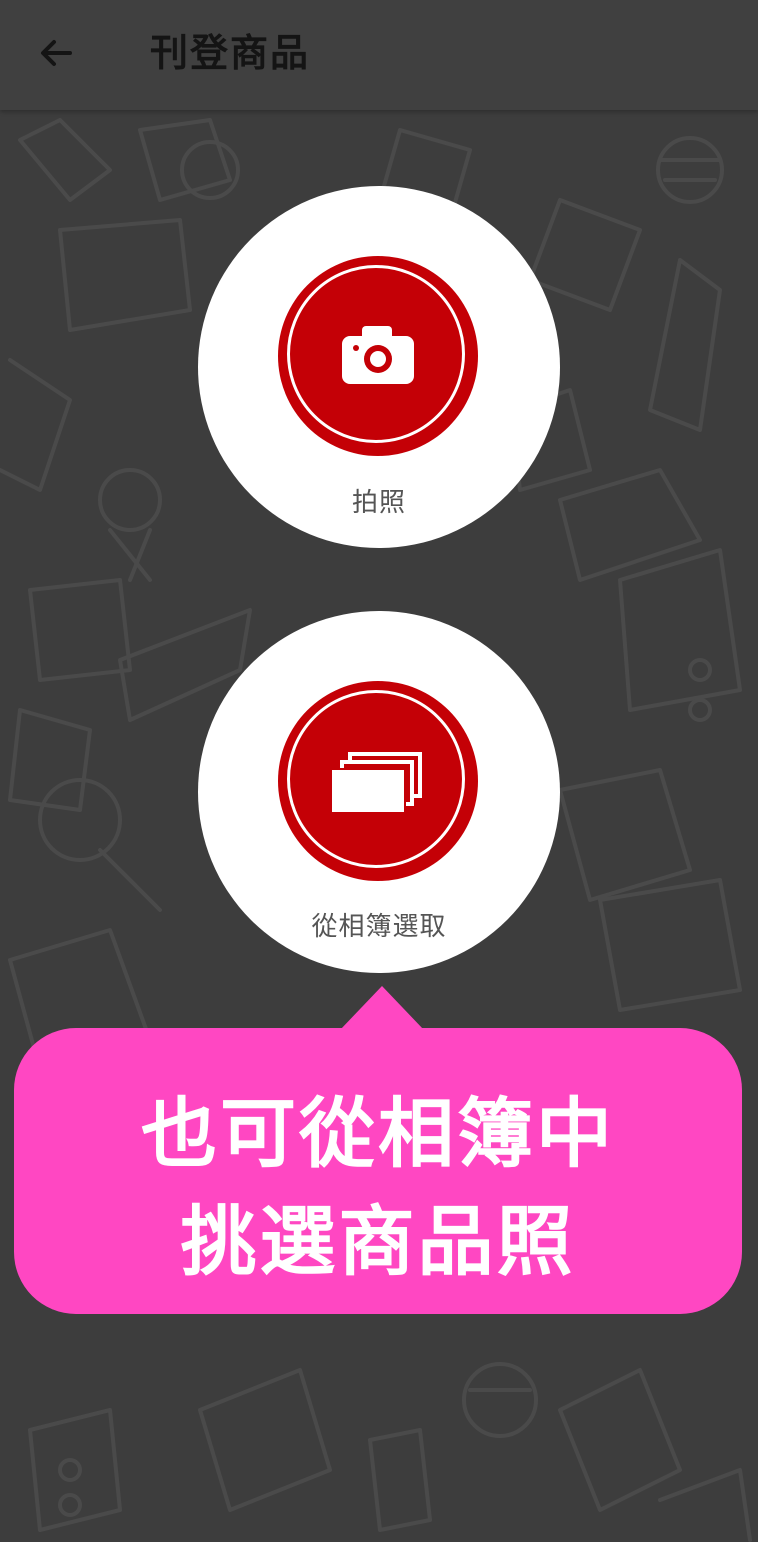 The image size is (758, 1542). I want to click on take-photo-icon-badge, so click(378, 356).